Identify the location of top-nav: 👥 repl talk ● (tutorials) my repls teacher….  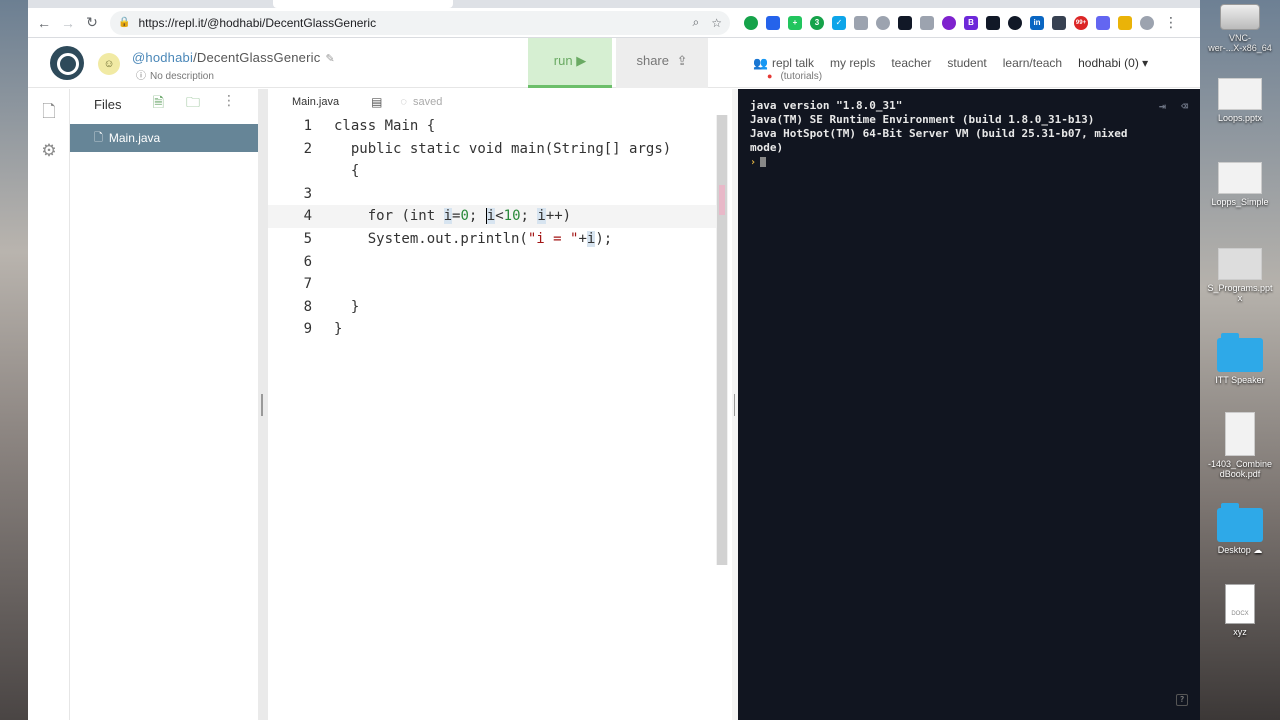
(950, 69).